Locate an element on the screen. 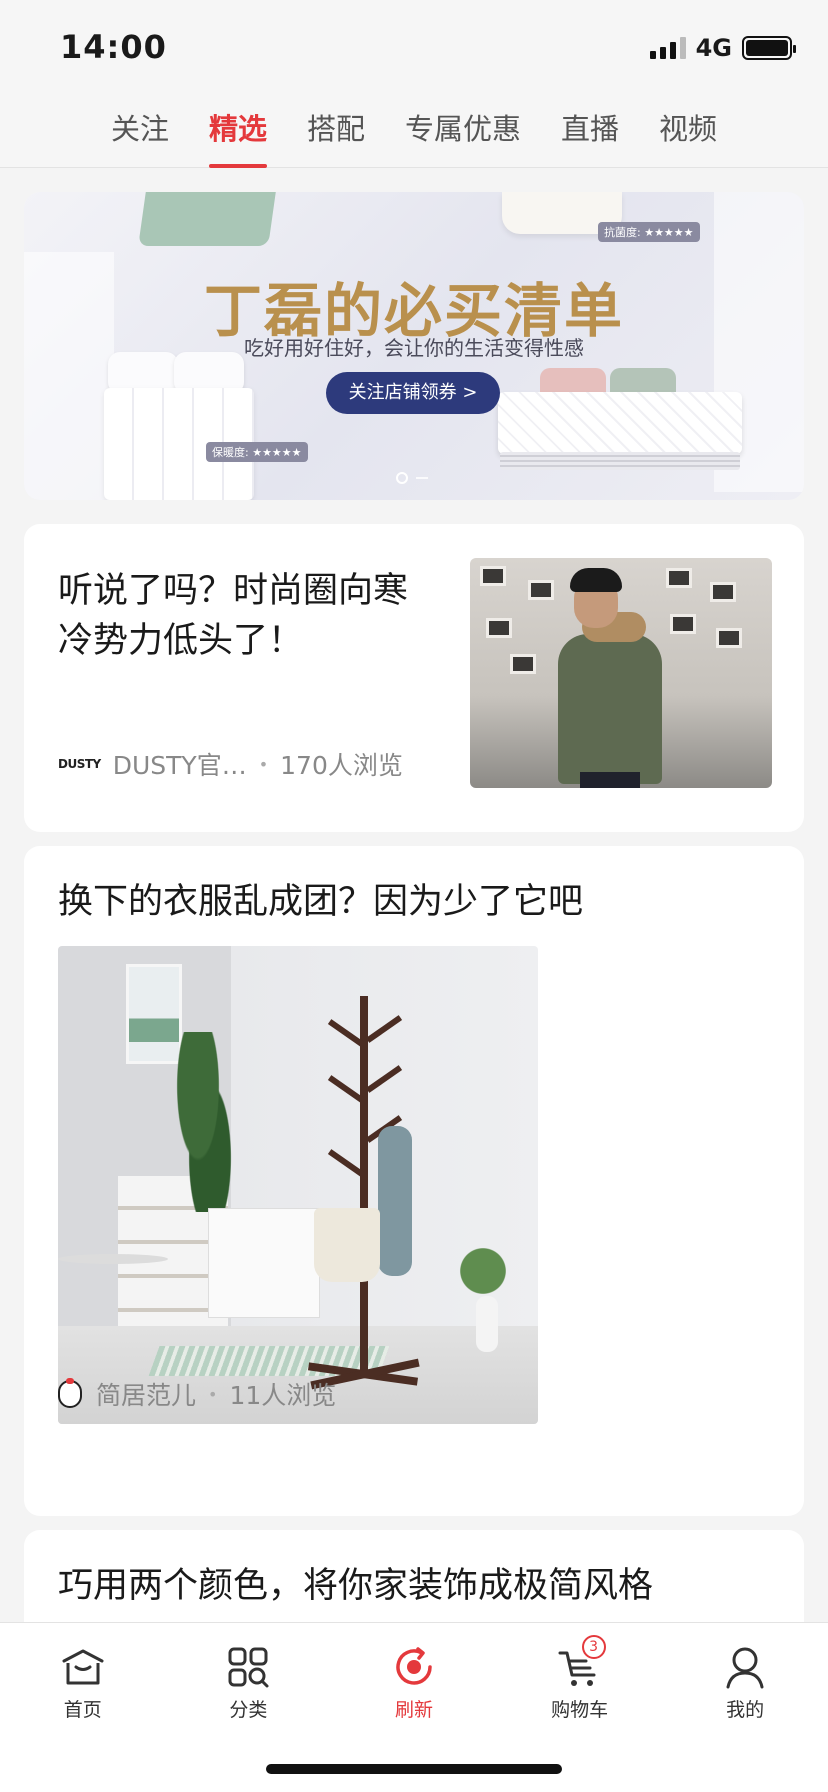 This screenshot has height=1792, width=828. tabbar-label: 分类 is located at coordinates (248, 1710).